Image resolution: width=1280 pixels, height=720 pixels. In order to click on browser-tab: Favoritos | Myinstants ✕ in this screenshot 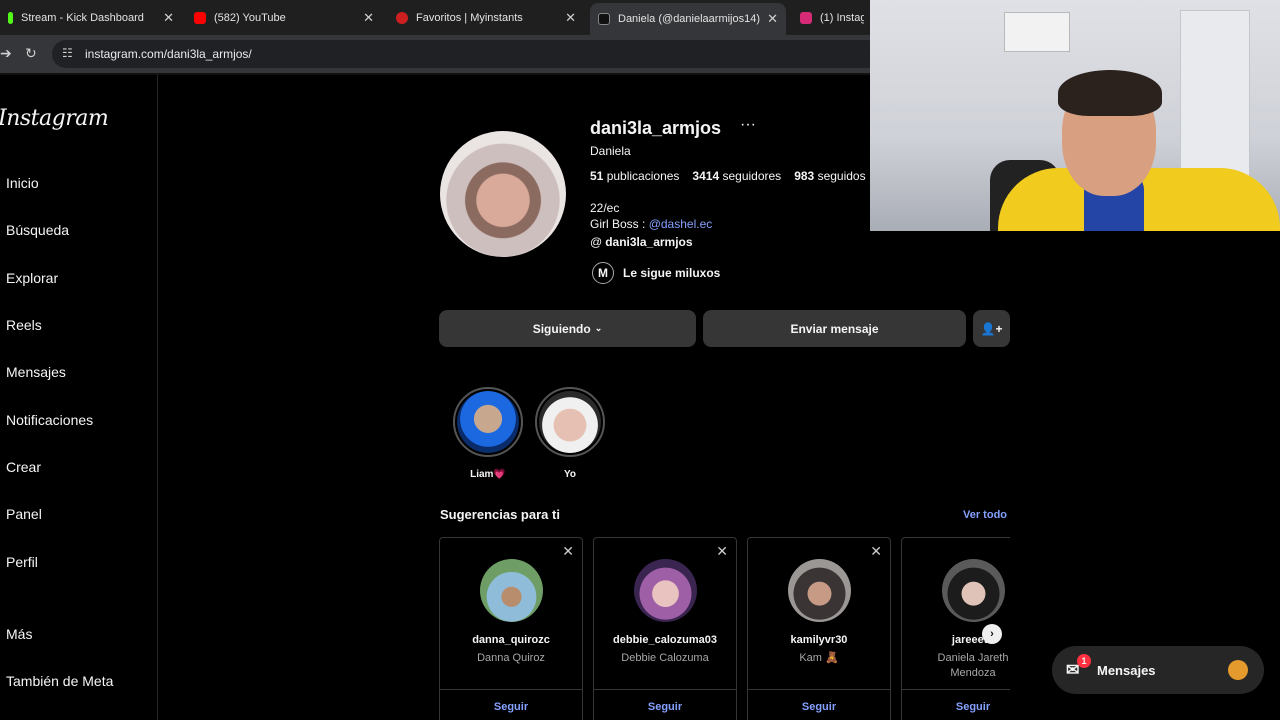, I will do `click(486, 18)`.